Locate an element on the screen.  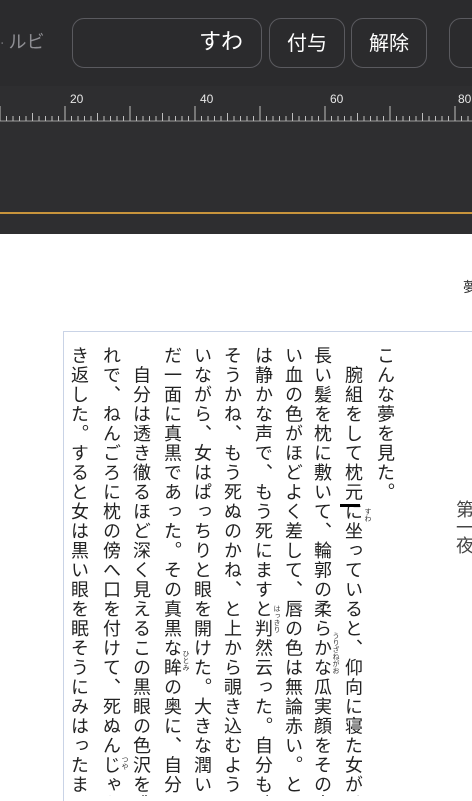
text-column-8: だ一面に真黒であった。その真黒な眸の奥に、自分の is located at coordinates (171, 571).